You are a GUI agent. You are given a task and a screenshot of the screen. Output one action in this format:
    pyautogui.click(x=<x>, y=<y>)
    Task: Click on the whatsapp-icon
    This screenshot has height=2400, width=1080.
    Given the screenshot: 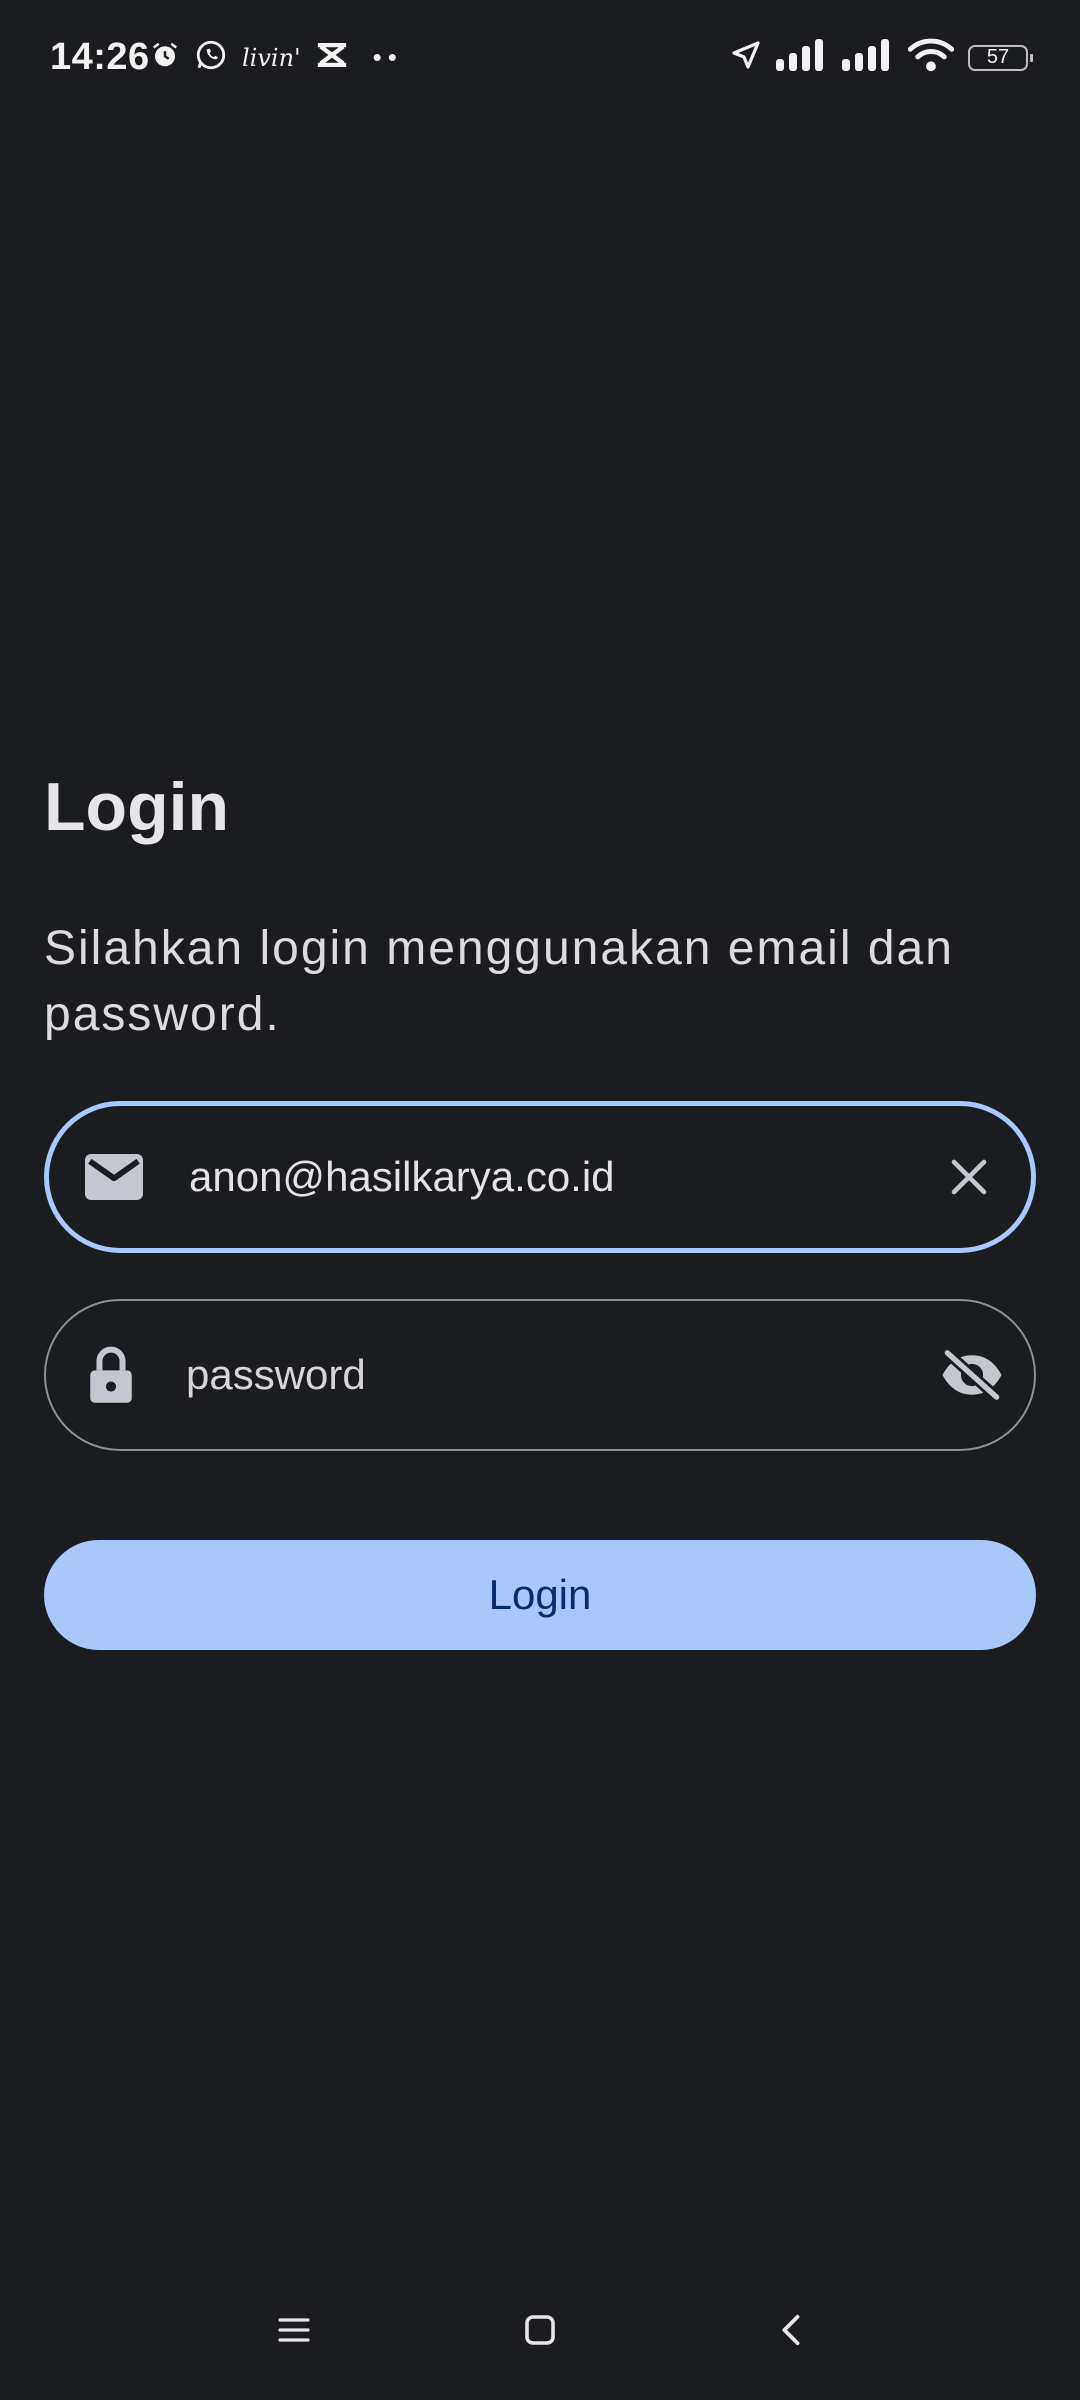 What is the action you would take?
    pyautogui.click(x=211, y=57)
    